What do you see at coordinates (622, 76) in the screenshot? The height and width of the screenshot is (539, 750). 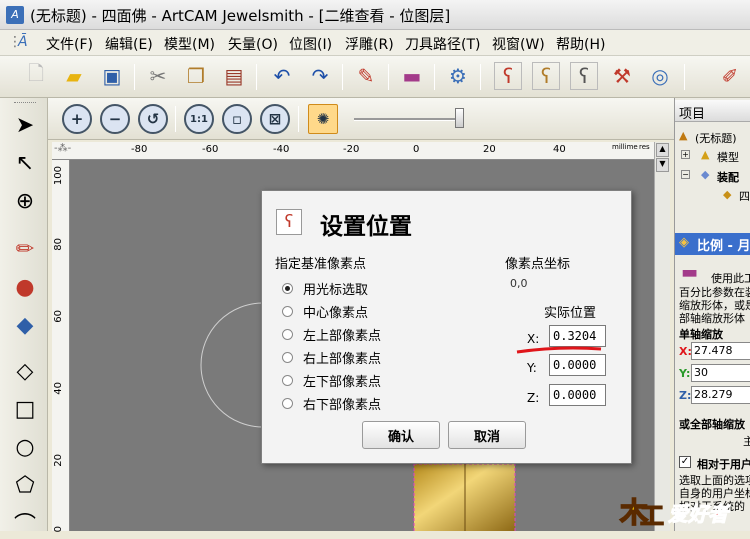 I see `relief-tool-icon: ⚒` at bounding box center [622, 76].